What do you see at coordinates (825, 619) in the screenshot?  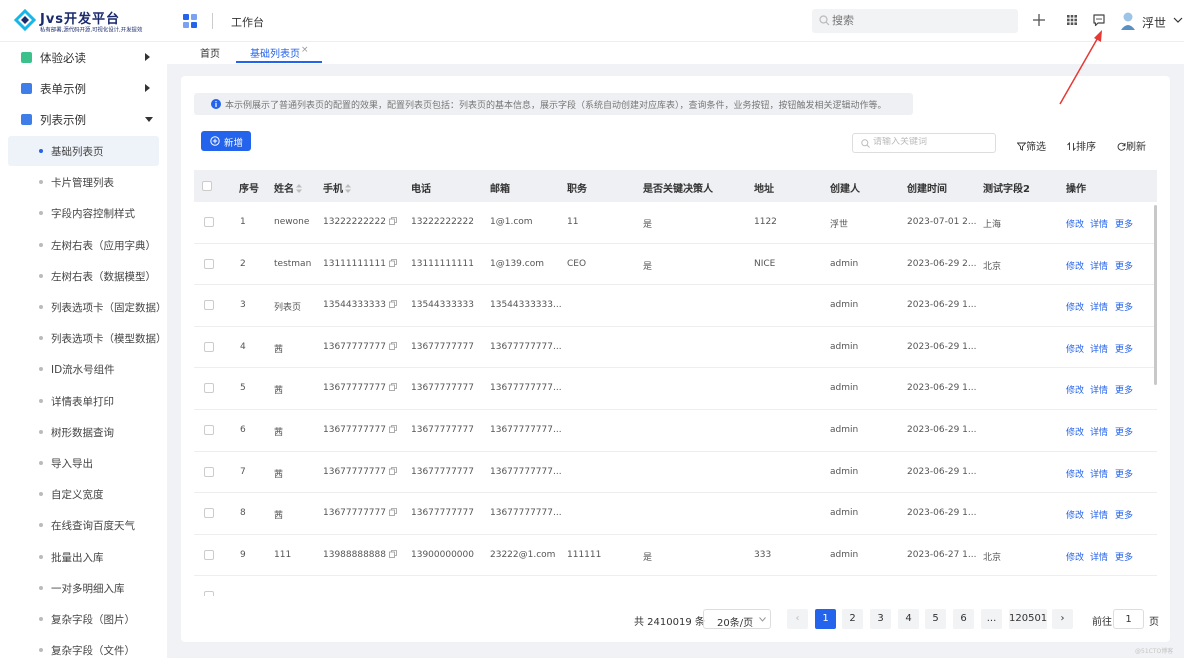 I see `page-number-button: 1` at bounding box center [825, 619].